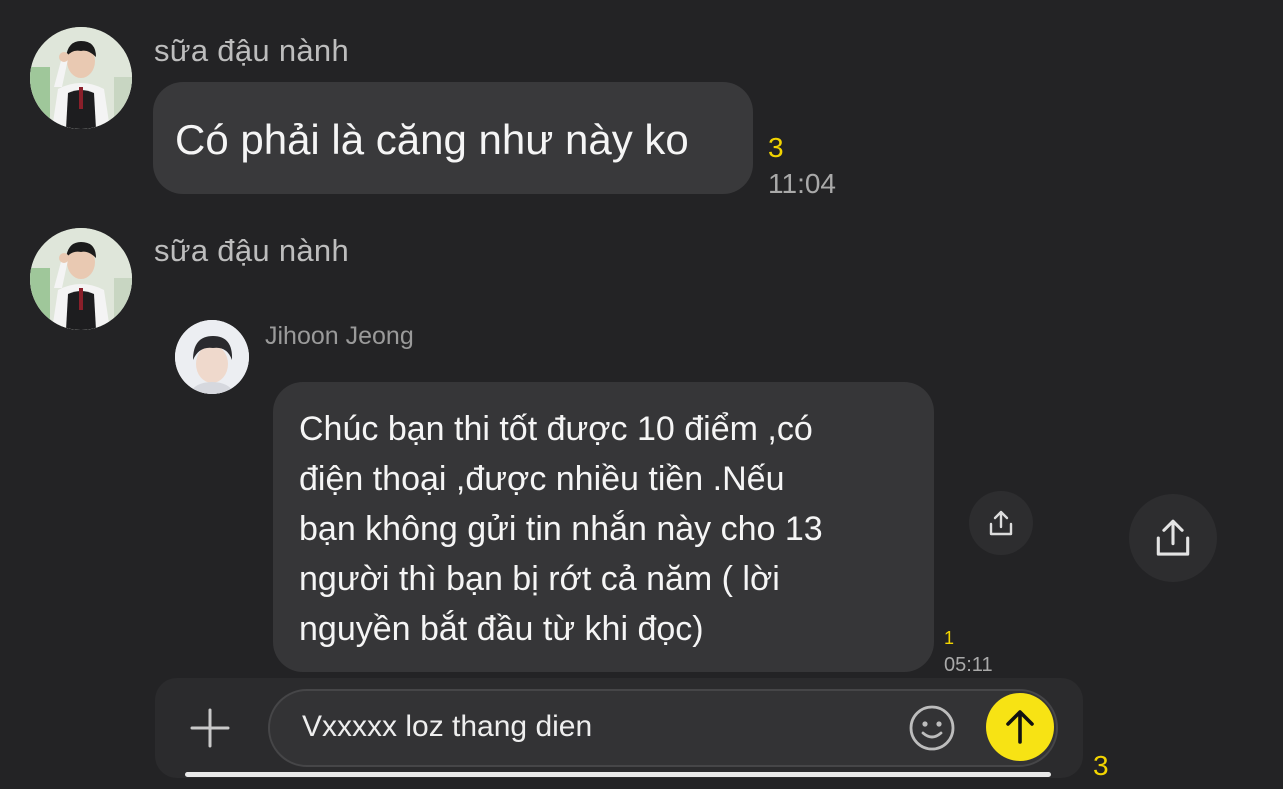 The image size is (1283, 789). I want to click on forwarded-sender-avatar, so click(212, 357).